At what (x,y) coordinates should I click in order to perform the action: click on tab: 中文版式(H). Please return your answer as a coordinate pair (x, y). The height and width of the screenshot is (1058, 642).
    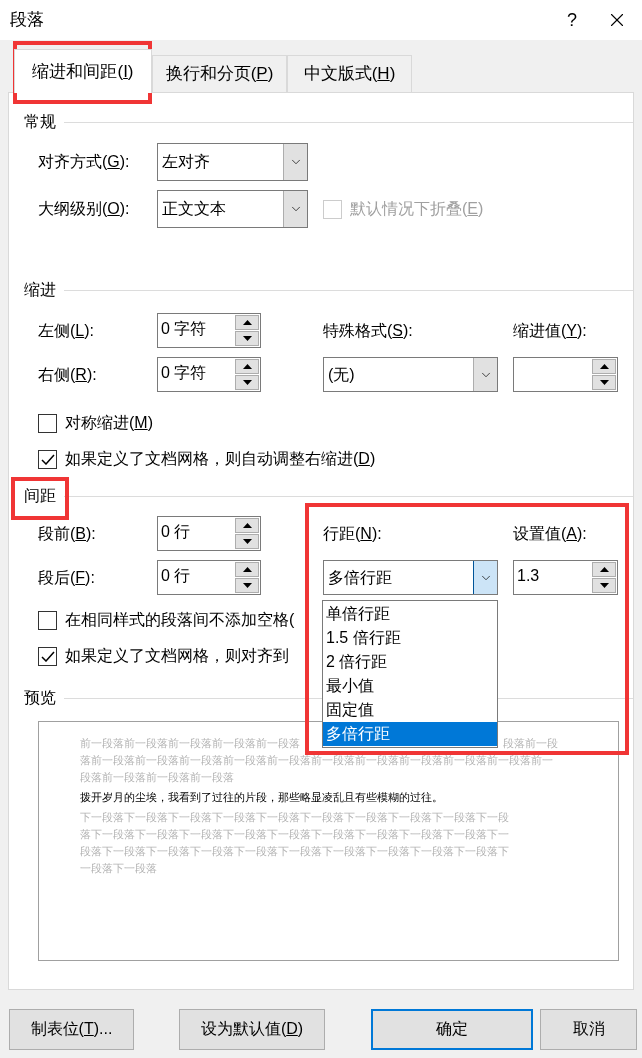
    Looking at the image, I should click on (349, 73).